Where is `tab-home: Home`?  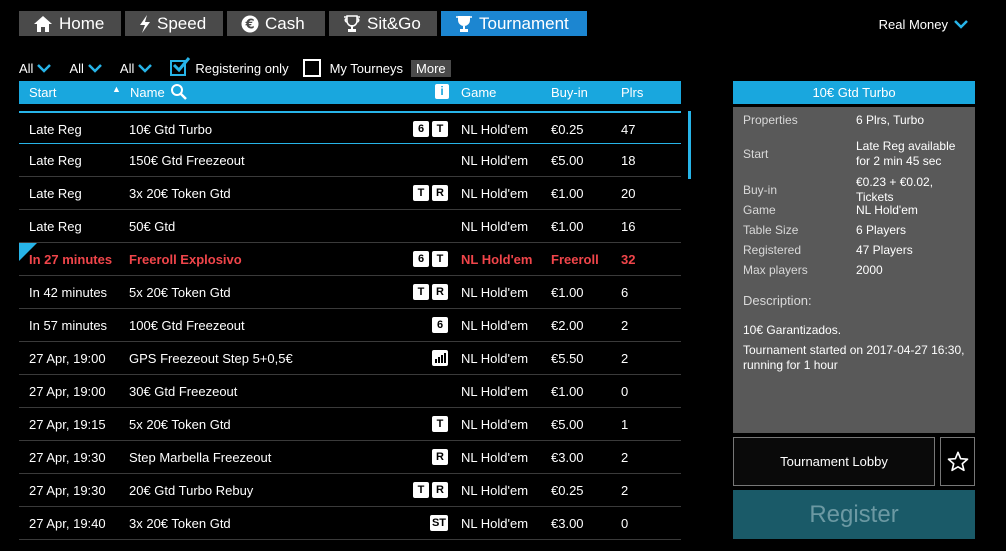
tab-home: Home is located at coordinates (70, 23).